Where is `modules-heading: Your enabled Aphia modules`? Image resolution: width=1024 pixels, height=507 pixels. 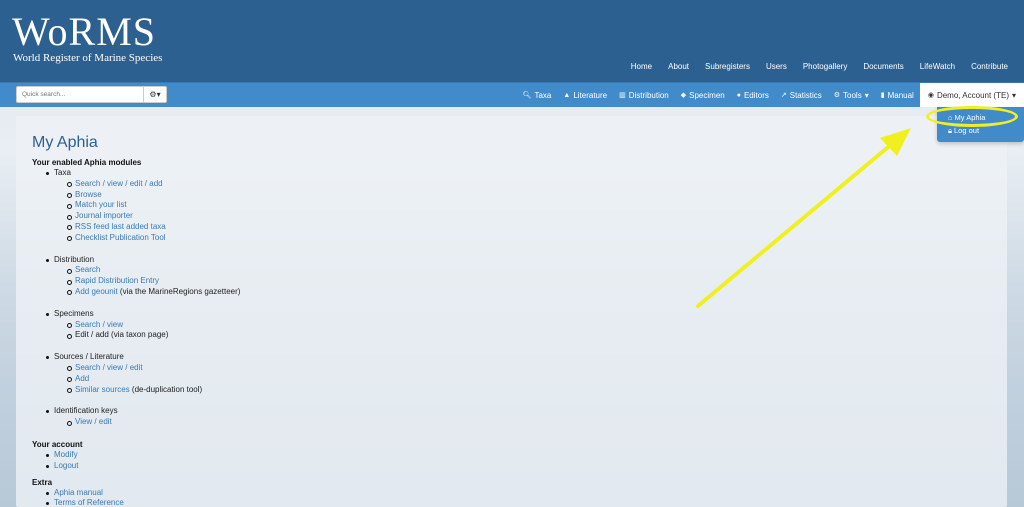
modules-heading: Your enabled Aphia modules is located at coordinates (87, 162).